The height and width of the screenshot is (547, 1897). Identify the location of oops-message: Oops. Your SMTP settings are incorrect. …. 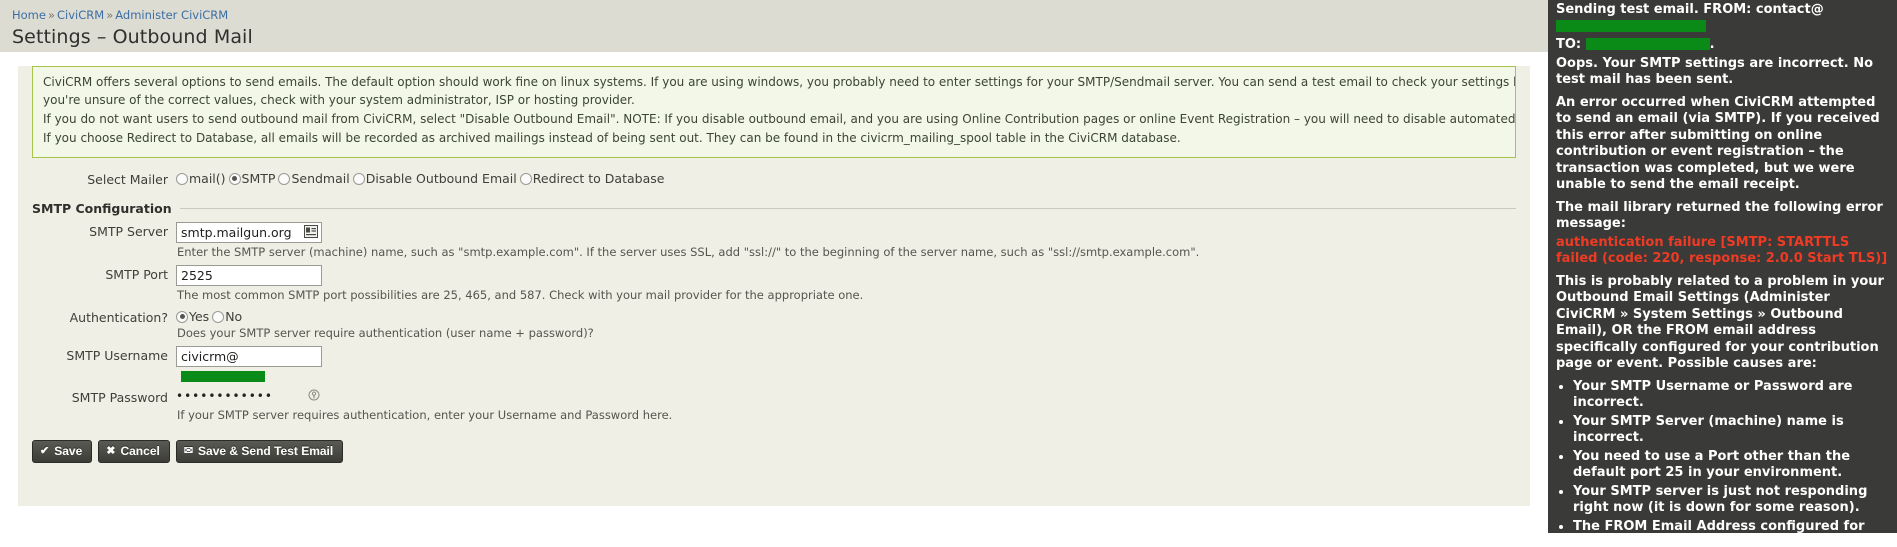
(1715, 71).